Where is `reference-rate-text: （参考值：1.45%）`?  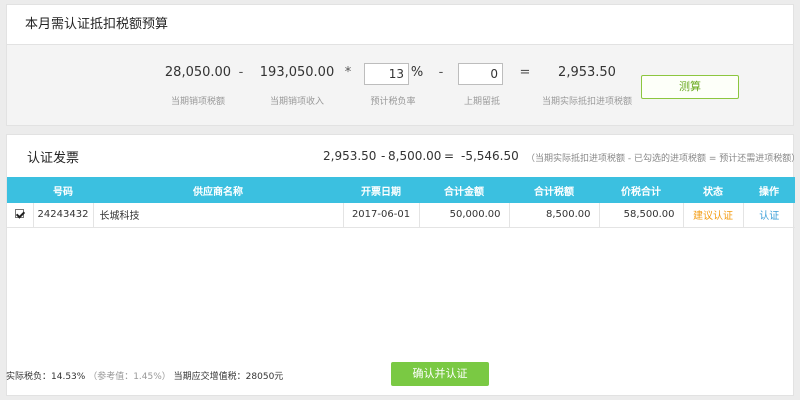
reference-rate-text: （参考值：1.45%） is located at coordinates (129, 377).